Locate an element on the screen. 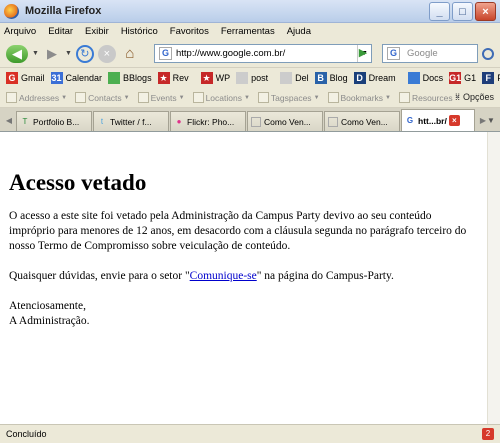  comunique-se-link: Comunique-se is located at coordinates (223, 276).